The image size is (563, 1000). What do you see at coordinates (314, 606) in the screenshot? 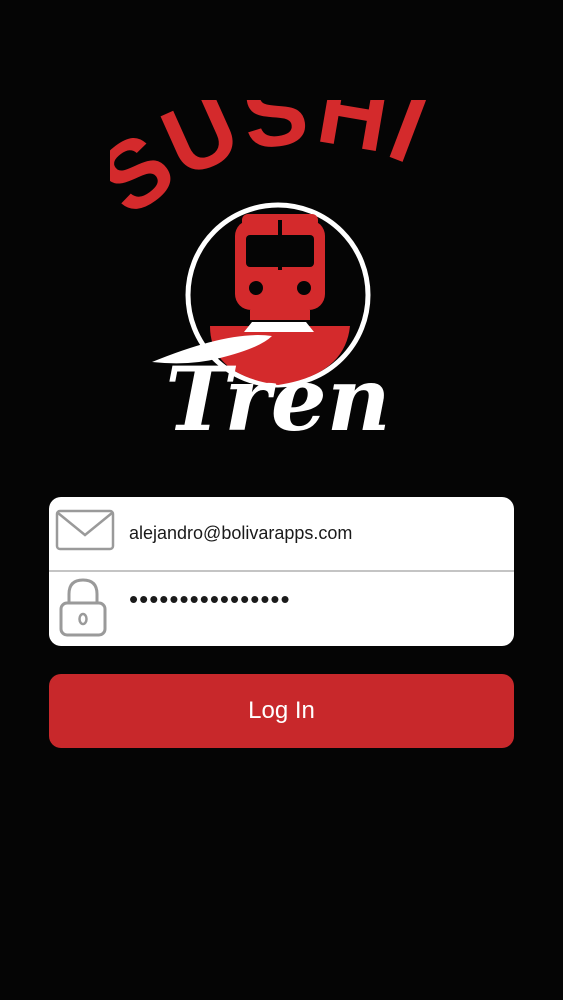
I see `password-field: ••••••••••••••••` at bounding box center [314, 606].